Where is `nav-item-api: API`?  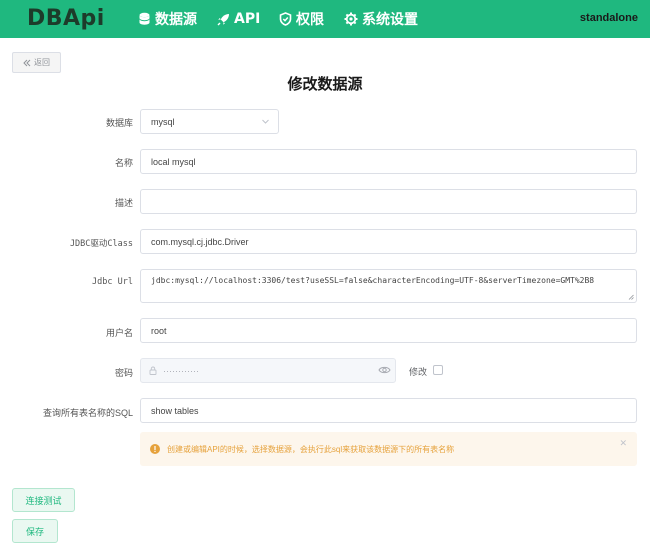 nav-item-api: API is located at coordinates (238, 19).